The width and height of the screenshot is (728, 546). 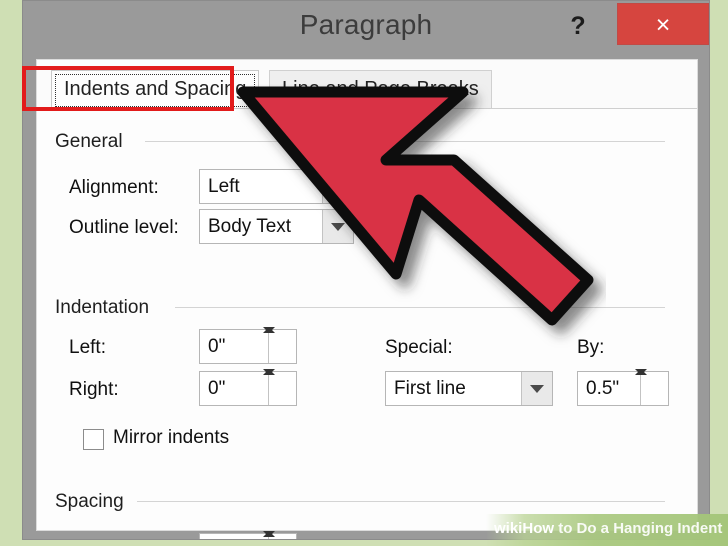 What do you see at coordinates (469, 388) in the screenshot?
I see `special-combobox: First line` at bounding box center [469, 388].